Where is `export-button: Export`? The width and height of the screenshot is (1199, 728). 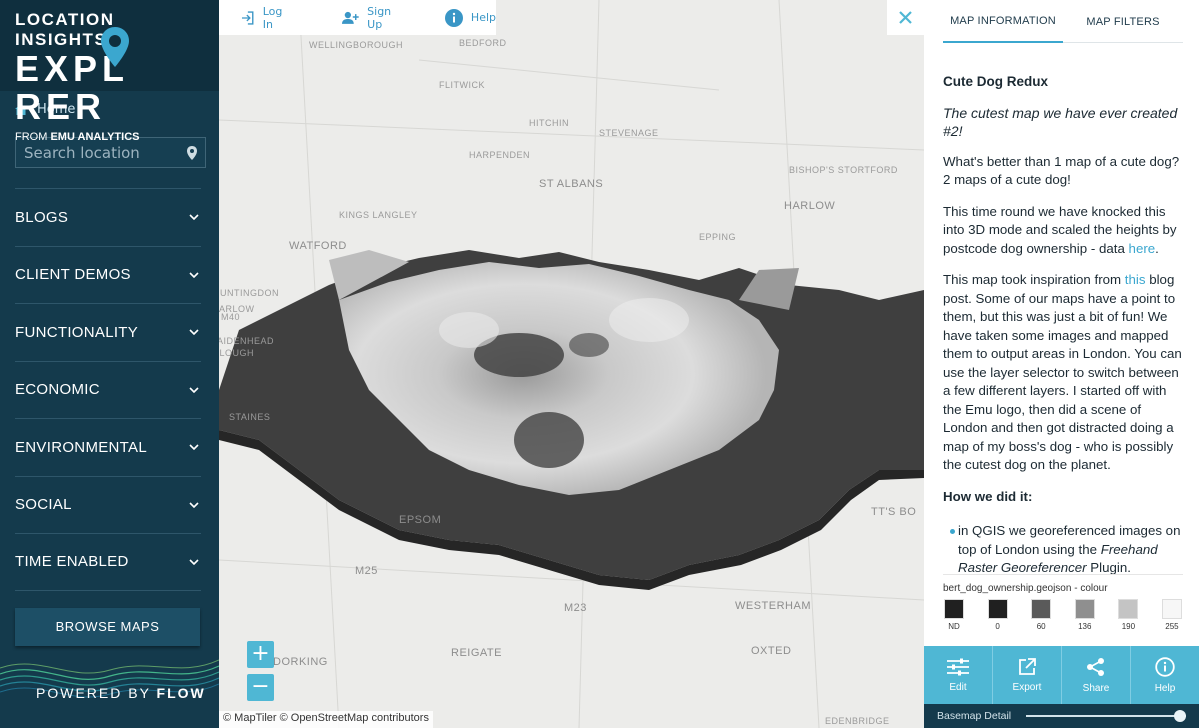 export-button: Export is located at coordinates (1027, 675).